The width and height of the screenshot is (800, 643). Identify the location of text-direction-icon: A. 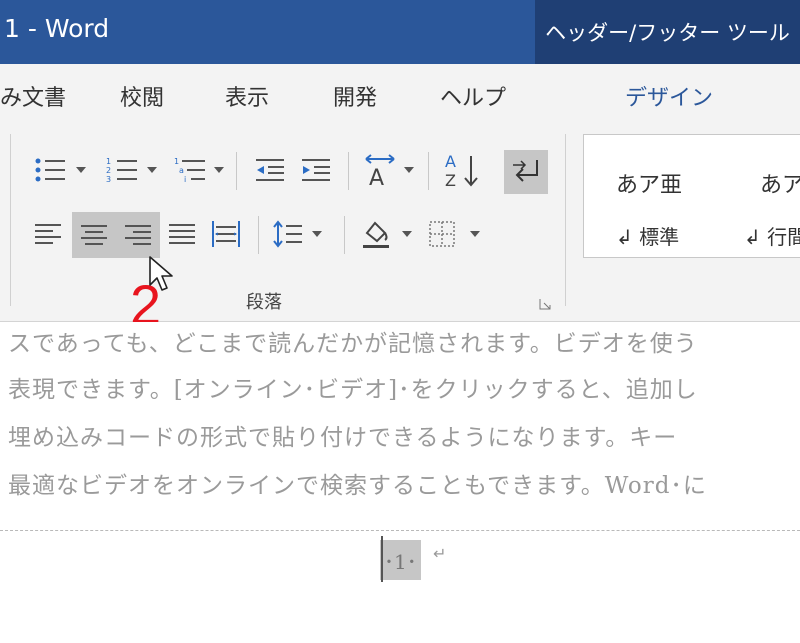
(380, 170).